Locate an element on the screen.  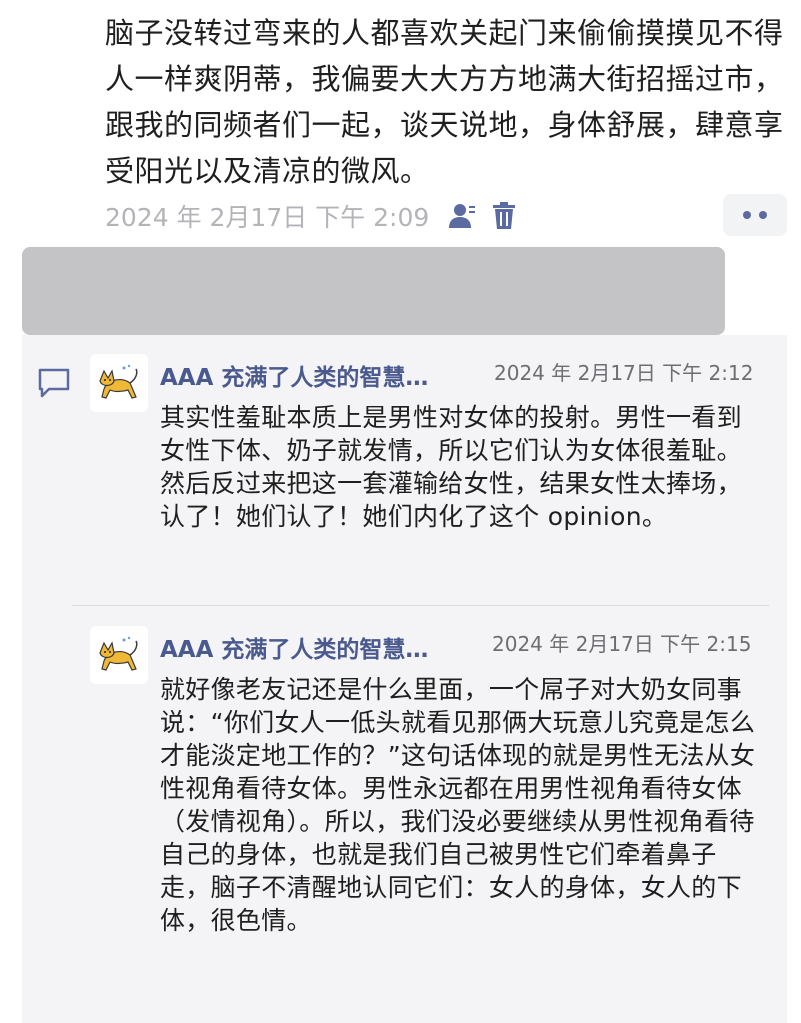
trash-icon is located at coordinates (504, 216).